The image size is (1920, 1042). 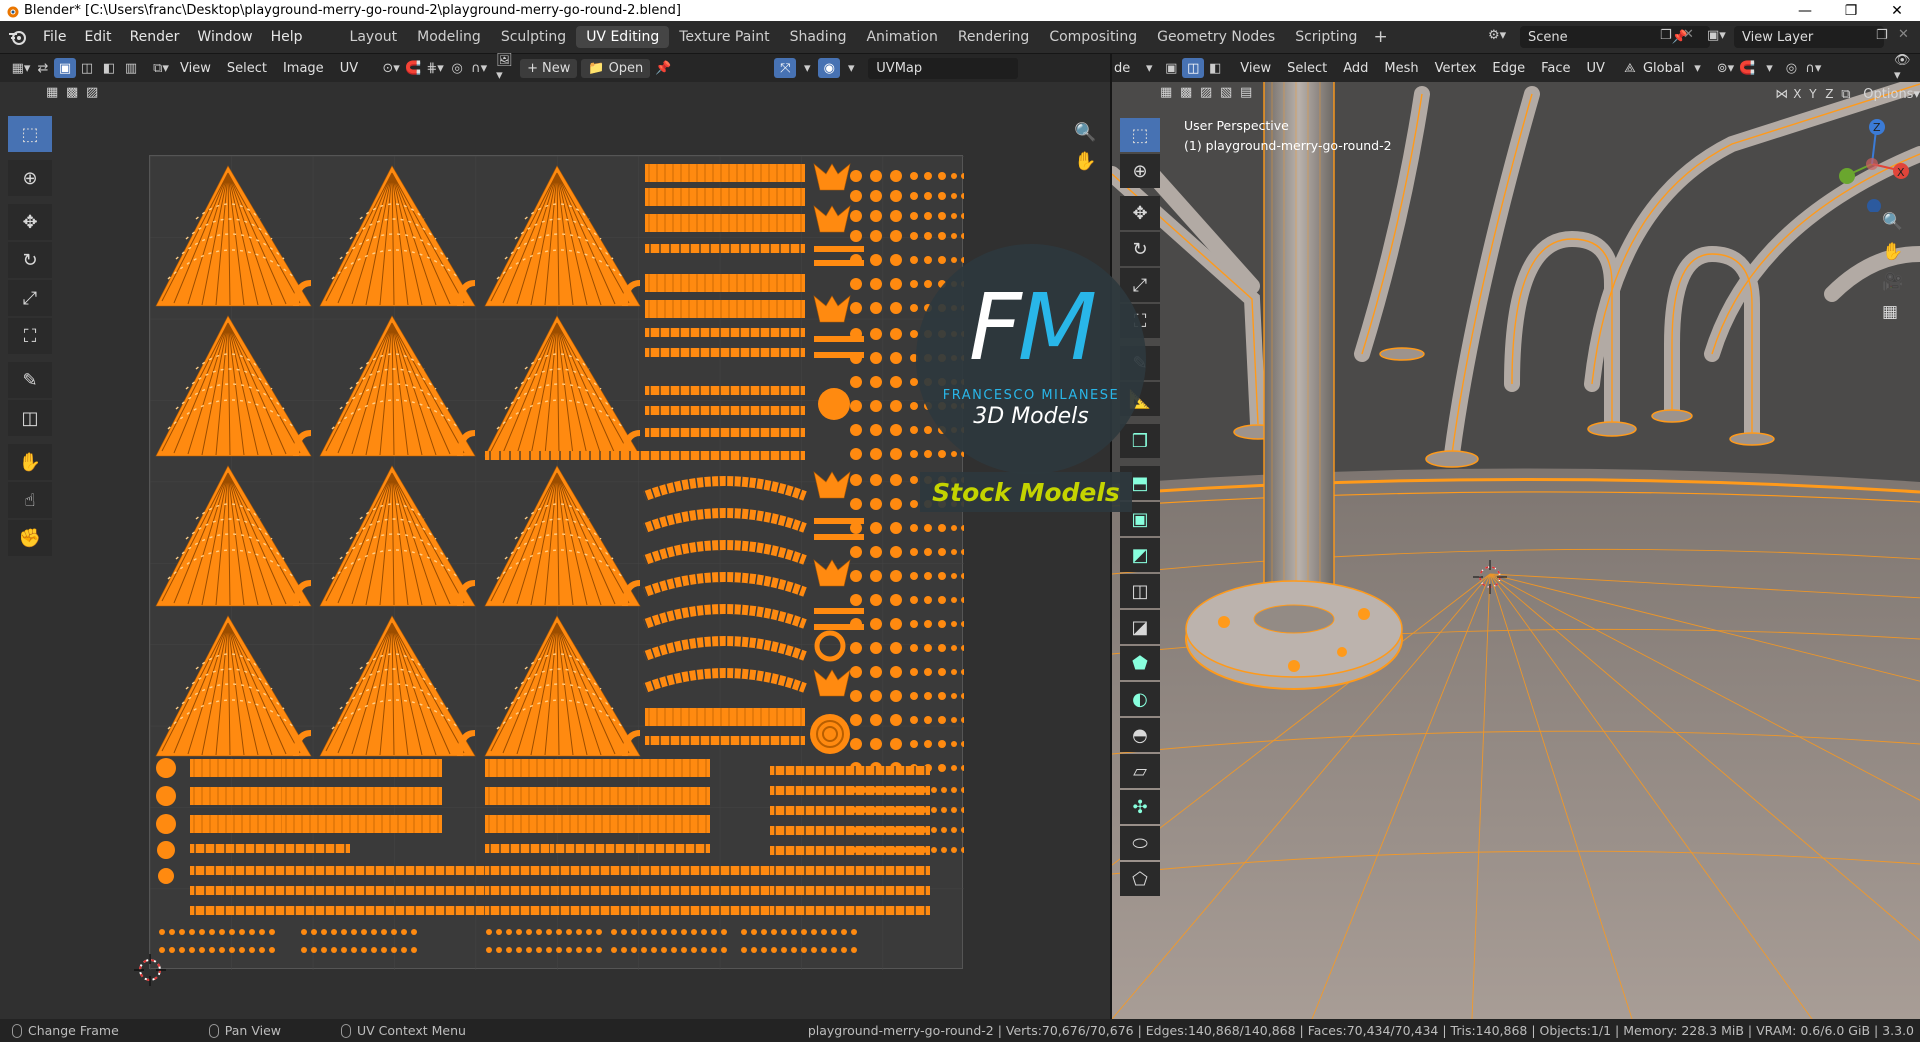 I want to click on poly-build-tool-icon: ⬟, so click(x=1140, y=663).